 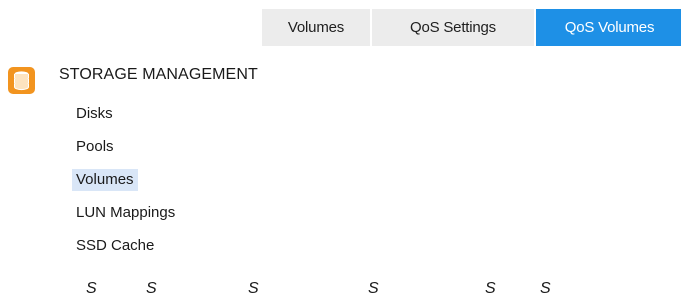 What do you see at coordinates (125, 213) in the screenshot?
I see `nav-item-lun-mappings: LUN Mappings` at bounding box center [125, 213].